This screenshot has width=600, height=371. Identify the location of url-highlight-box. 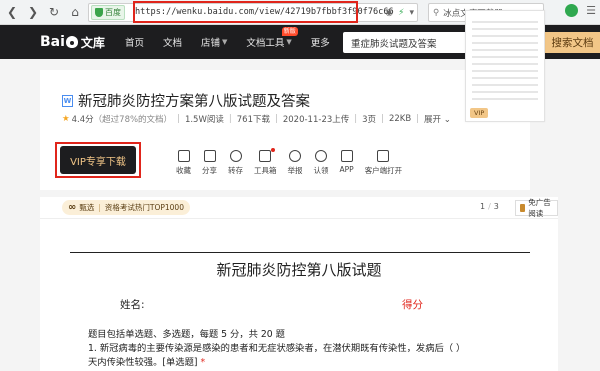
(245, 12).